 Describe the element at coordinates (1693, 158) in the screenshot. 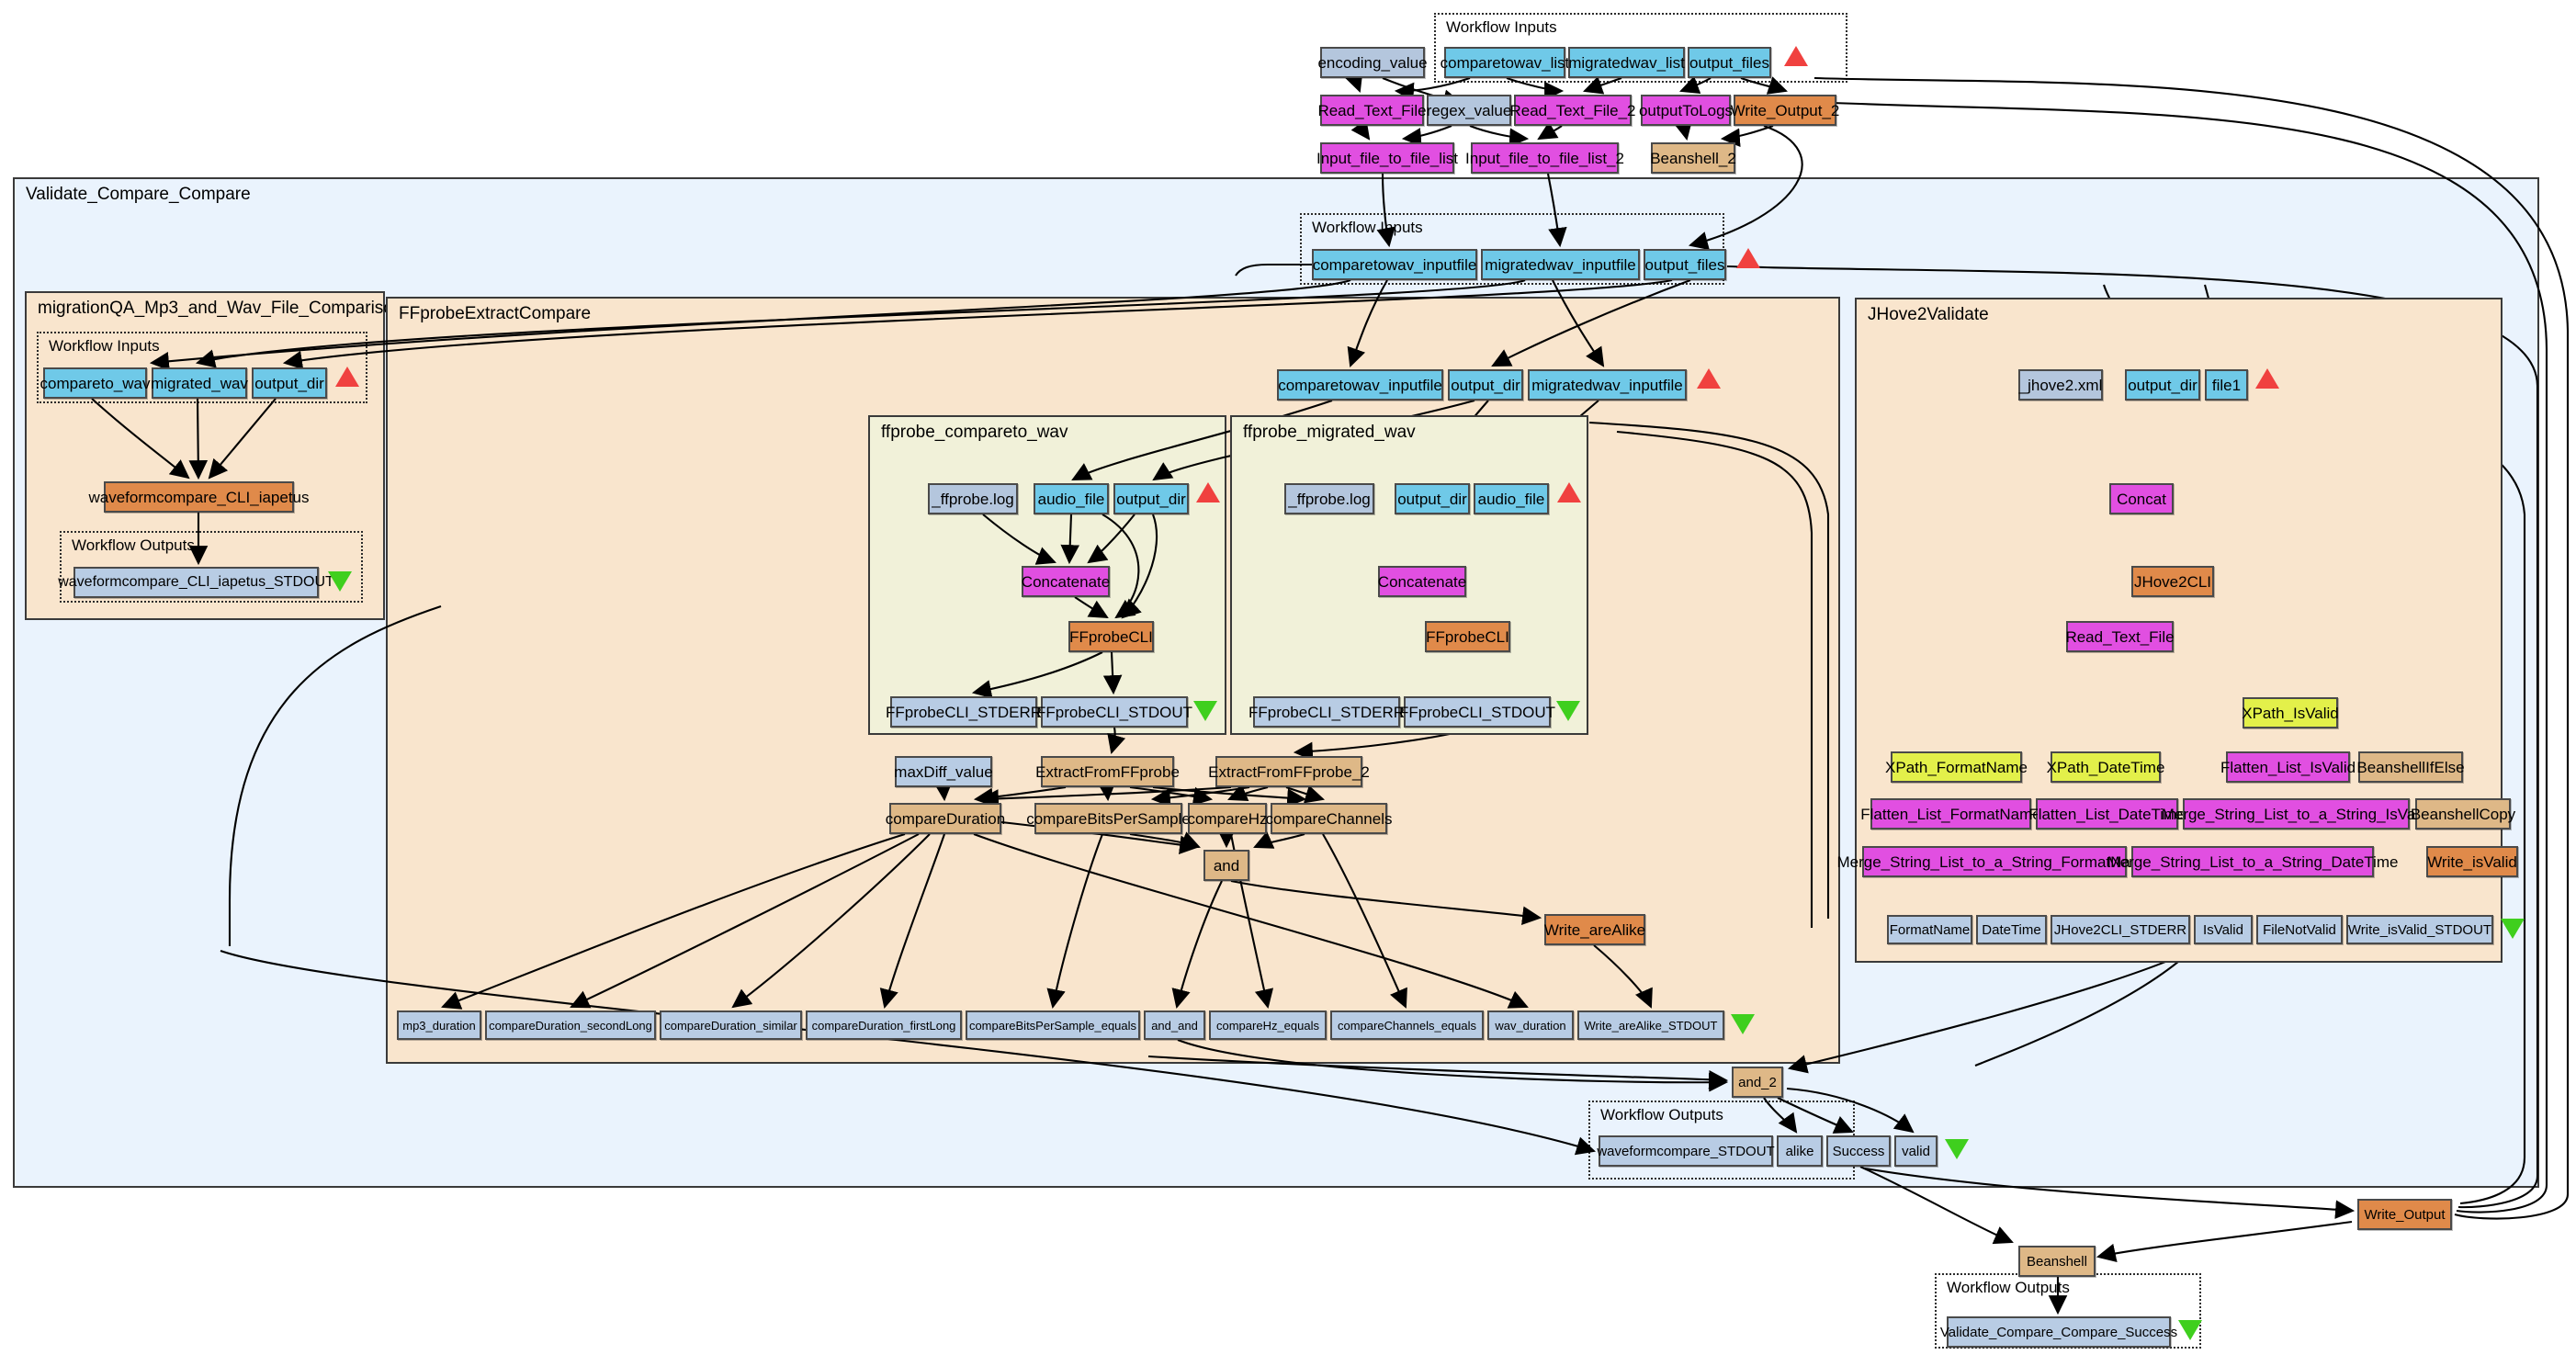

I see `node-Beanshell_2: Beanshell_2` at that location.